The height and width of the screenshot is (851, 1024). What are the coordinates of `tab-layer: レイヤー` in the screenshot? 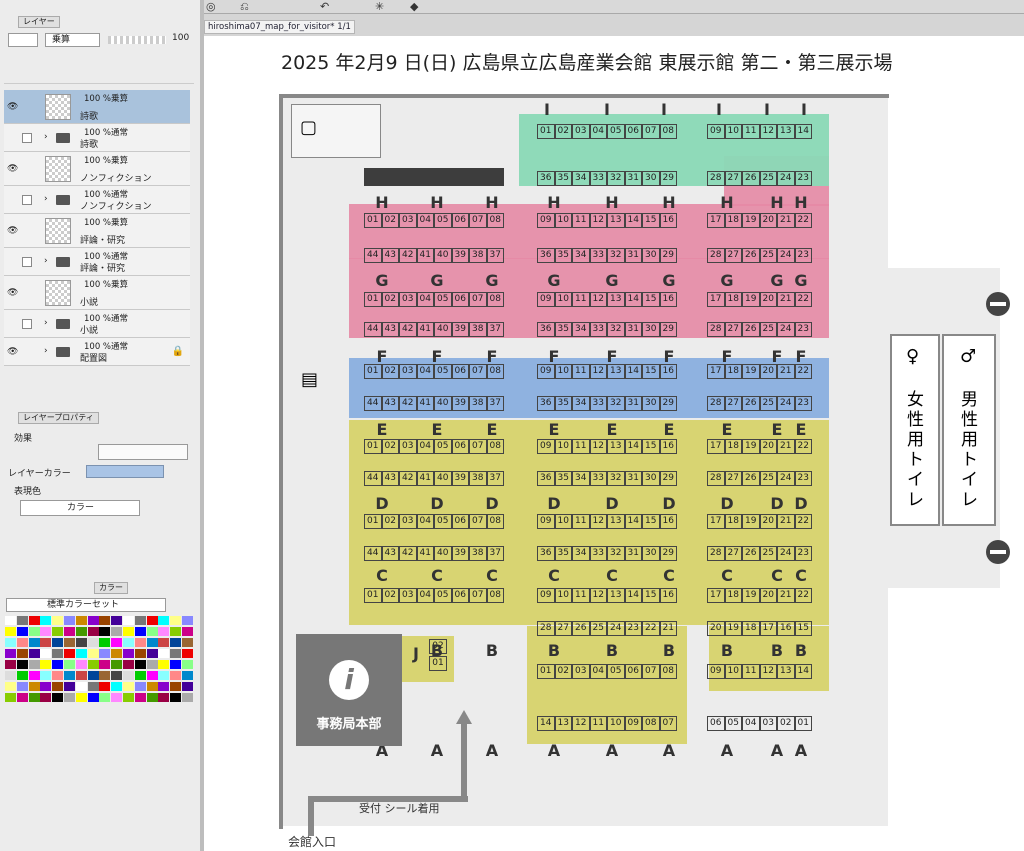 It's located at (39, 22).